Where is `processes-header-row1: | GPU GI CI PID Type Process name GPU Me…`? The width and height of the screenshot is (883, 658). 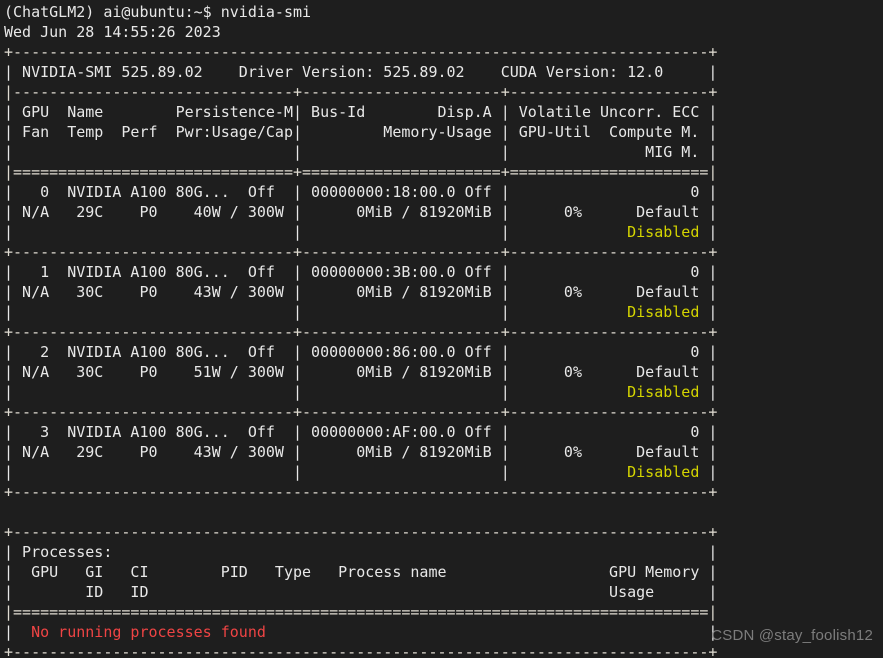
processes-header-row1: | GPU GI CI PID Type Process name GPU Me… is located at coordinates (361, 572).